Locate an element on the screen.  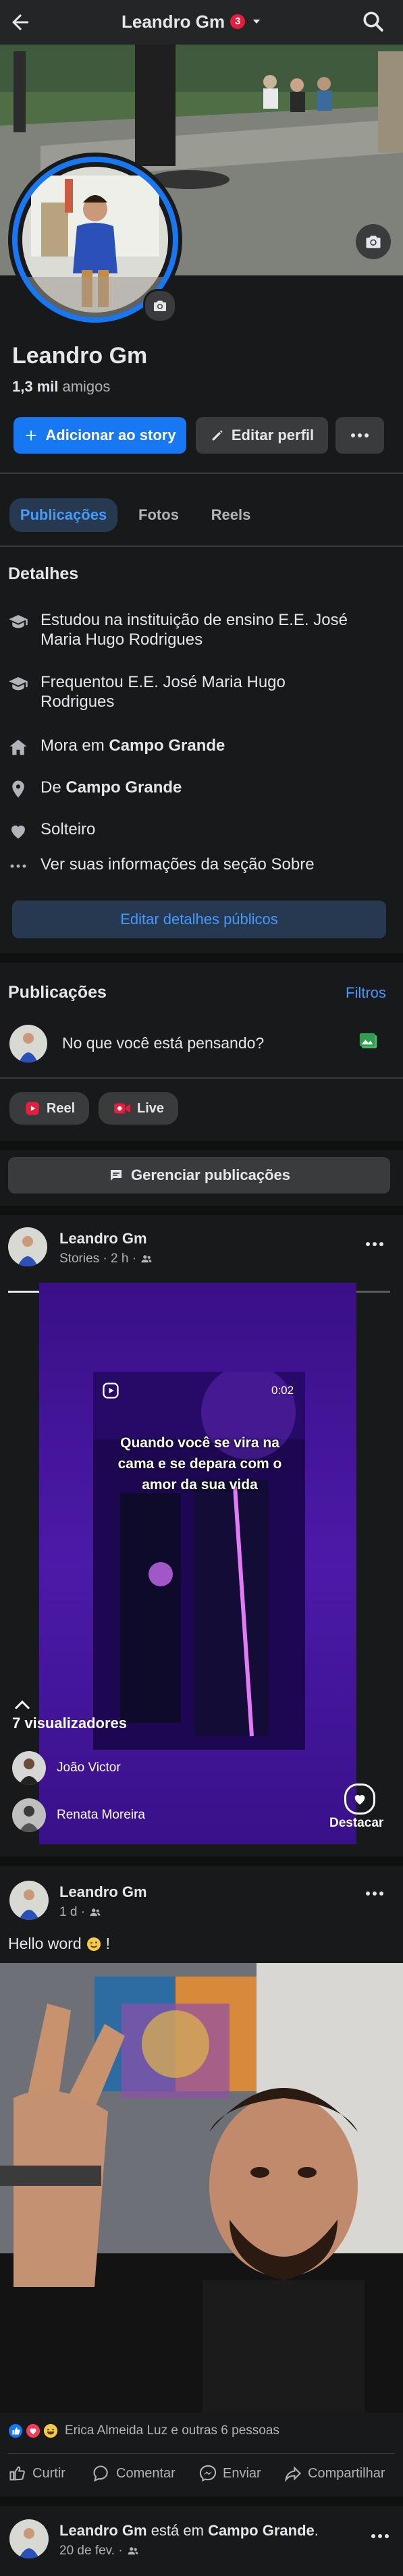
post-place: Campo Grande is located at coordinates (261, 2530).